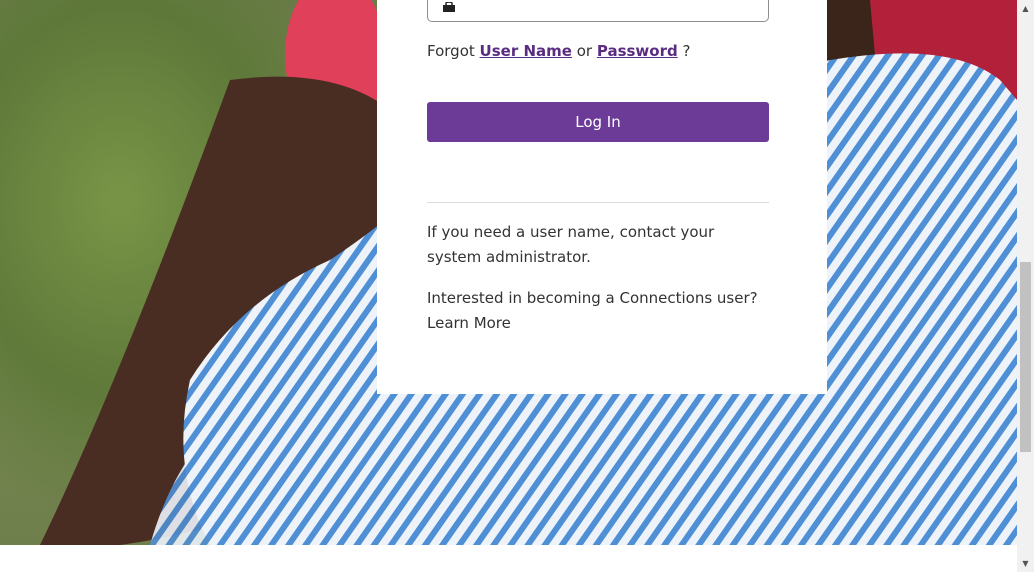 The height and width of the screenshot is (572, 1034). What do you see at coordinates (637, 51) in the screenshot?
I see `forgot-password-link: Password` at bounding box center [637, 51].